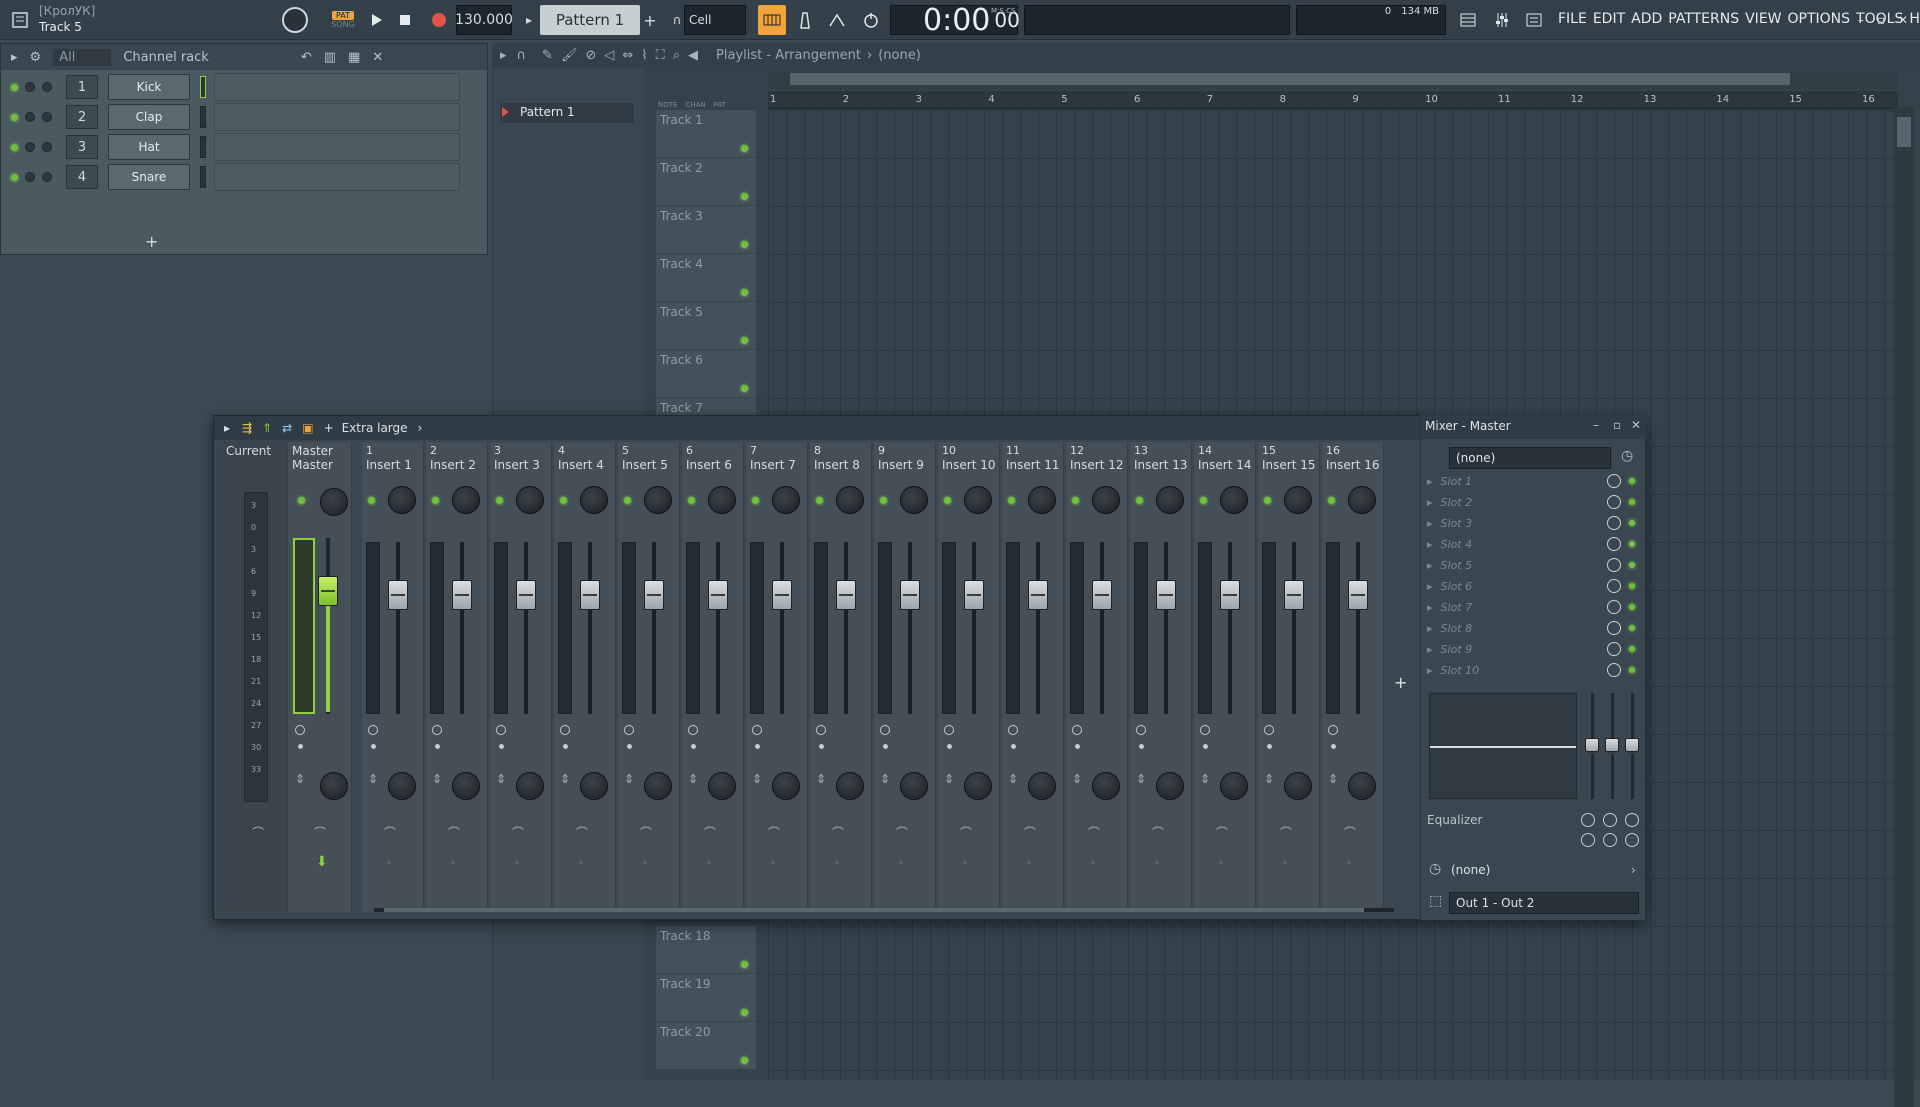 The height and width of the screenshot is (1107, 1920). I want to click on insert-strip: 1 Insert 1 ⇕ ⌒ ˄, so click(393, 677).